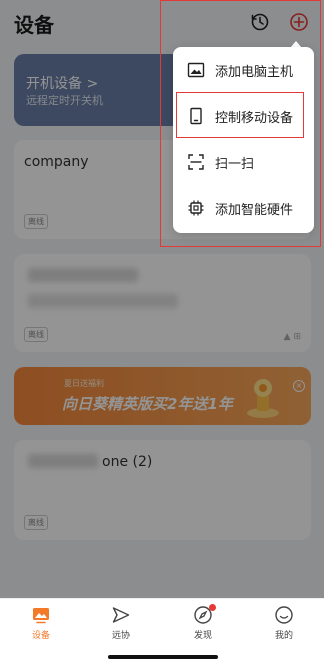  I want to click on remote-assist-icon, so click(121, 615).